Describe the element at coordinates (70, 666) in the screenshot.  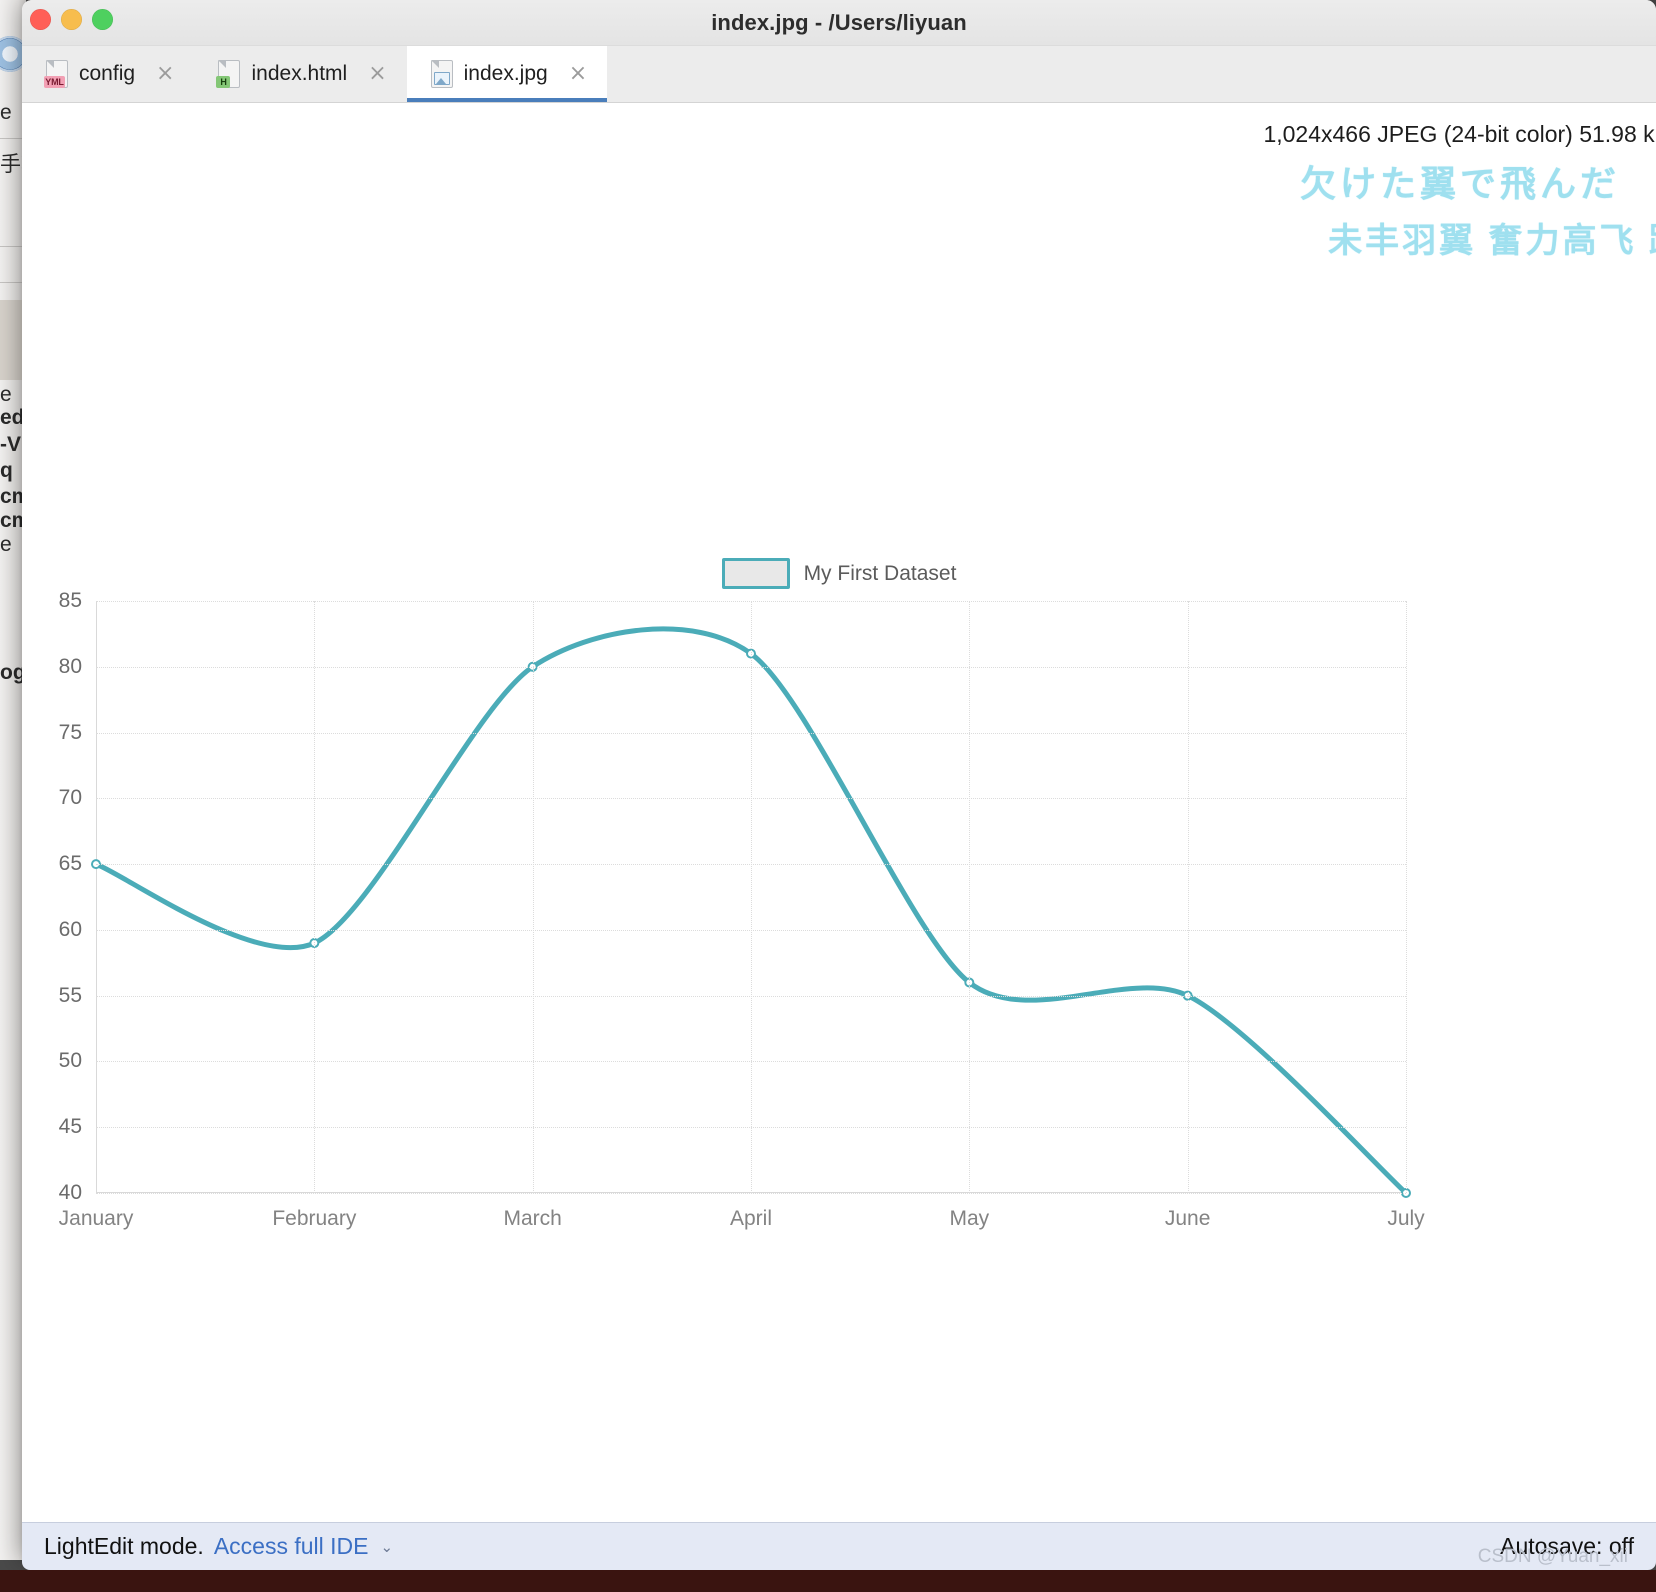
I see `y-axis-tick-label: 80` at that location.